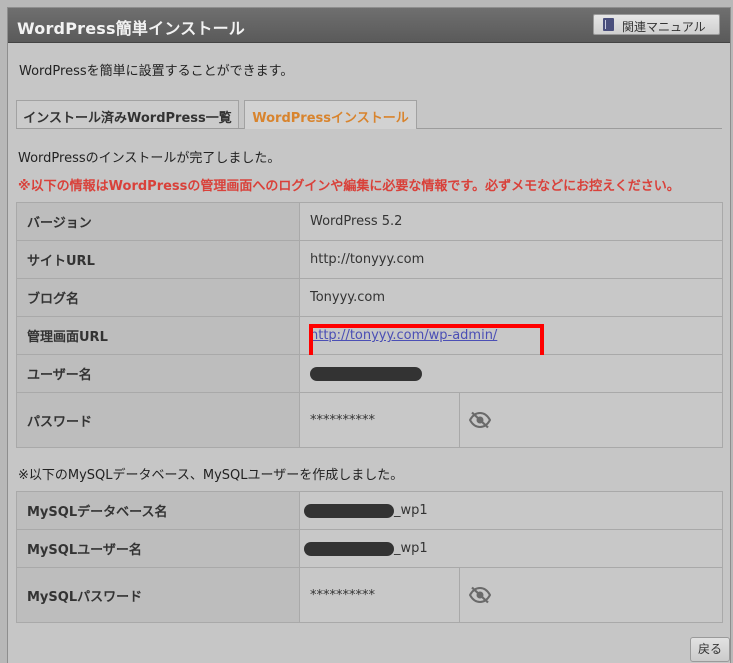 The width and height of the screenshot is (733, 663). I want to click on password-value: **********, so click(342, 420).